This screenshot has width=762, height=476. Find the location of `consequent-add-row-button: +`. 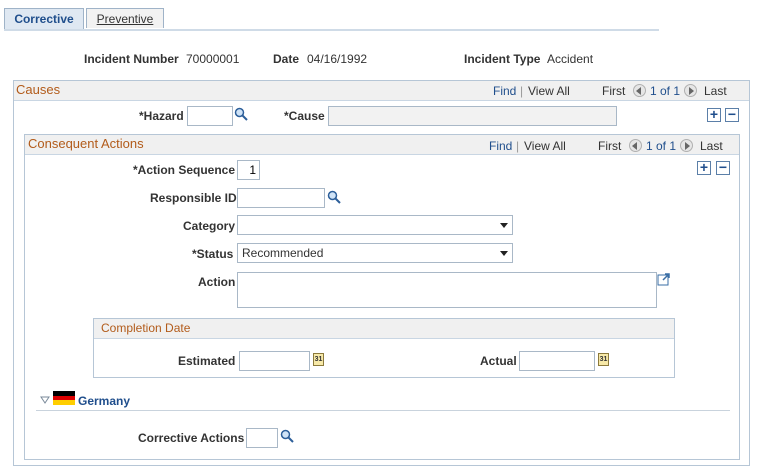

consequent-add-row-button: + is located at coordinates (704, 167).